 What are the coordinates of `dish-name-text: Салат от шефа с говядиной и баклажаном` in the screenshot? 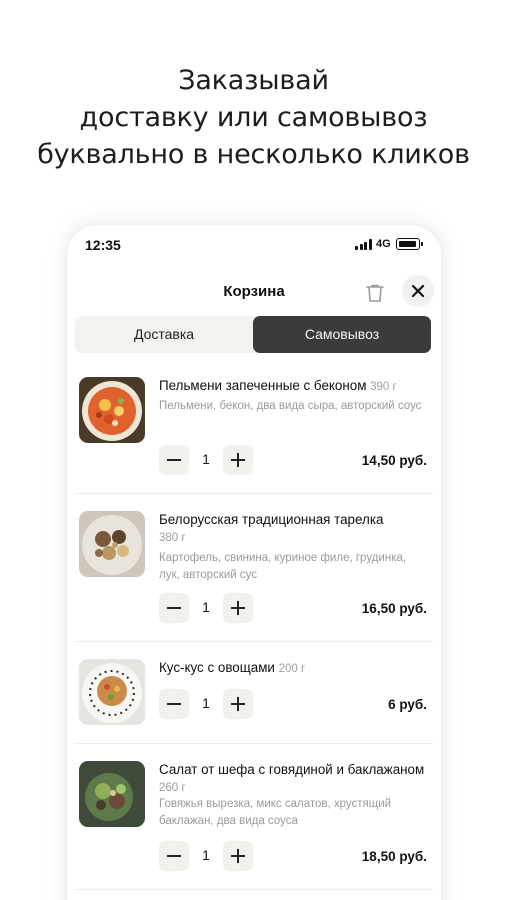 It's located at (292, 769).